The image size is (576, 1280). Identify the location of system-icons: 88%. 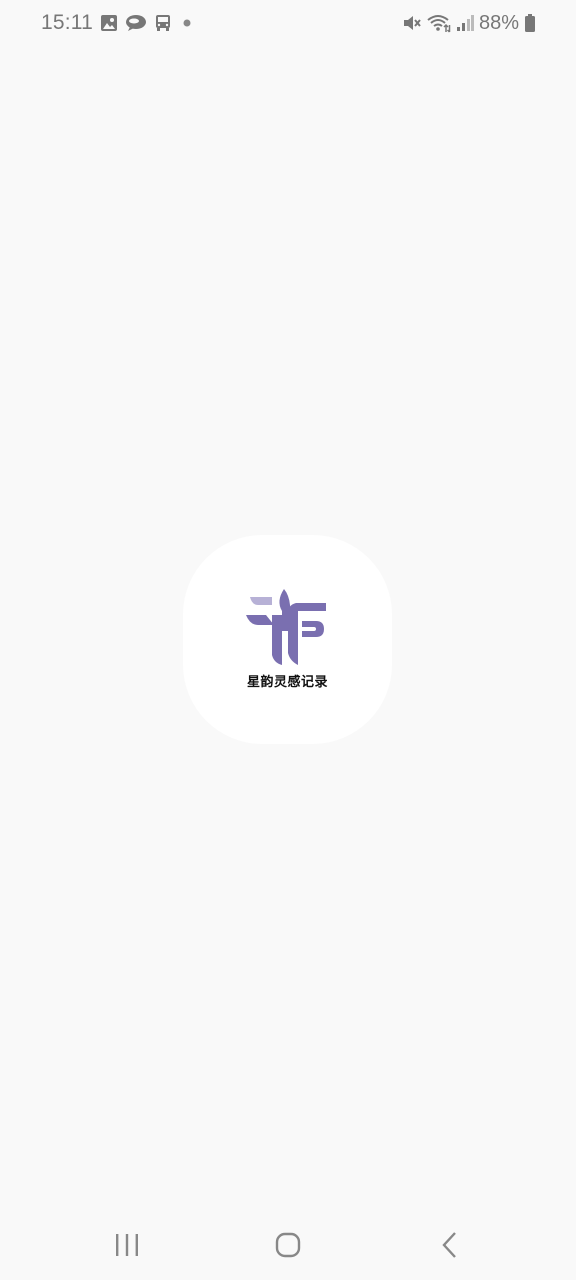
(469, 23).